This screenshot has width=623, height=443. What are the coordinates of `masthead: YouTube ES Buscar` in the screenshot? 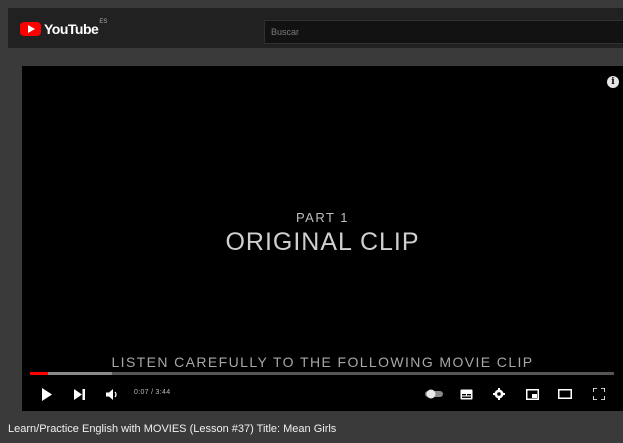 It's located at (315, 28).